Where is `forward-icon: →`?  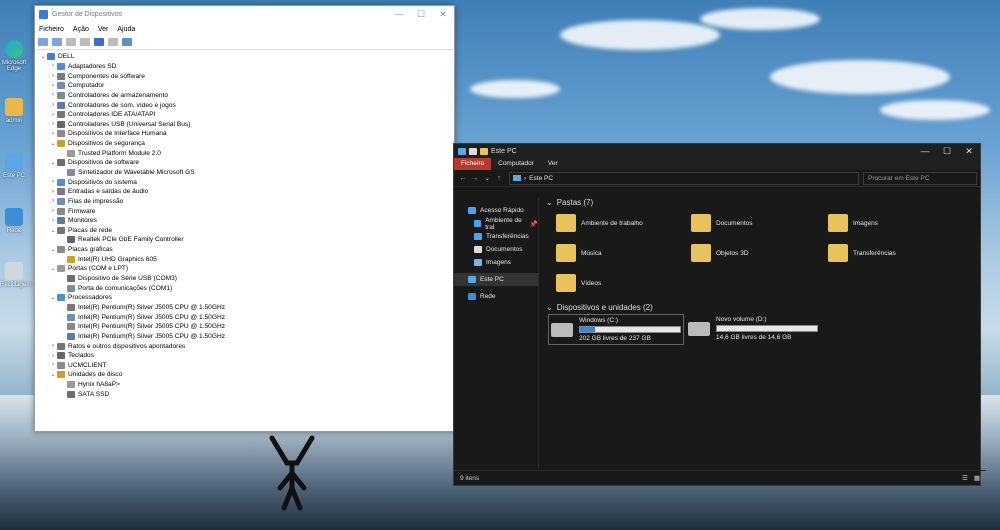
forward-icon: → is located at coordinates (475, 178).